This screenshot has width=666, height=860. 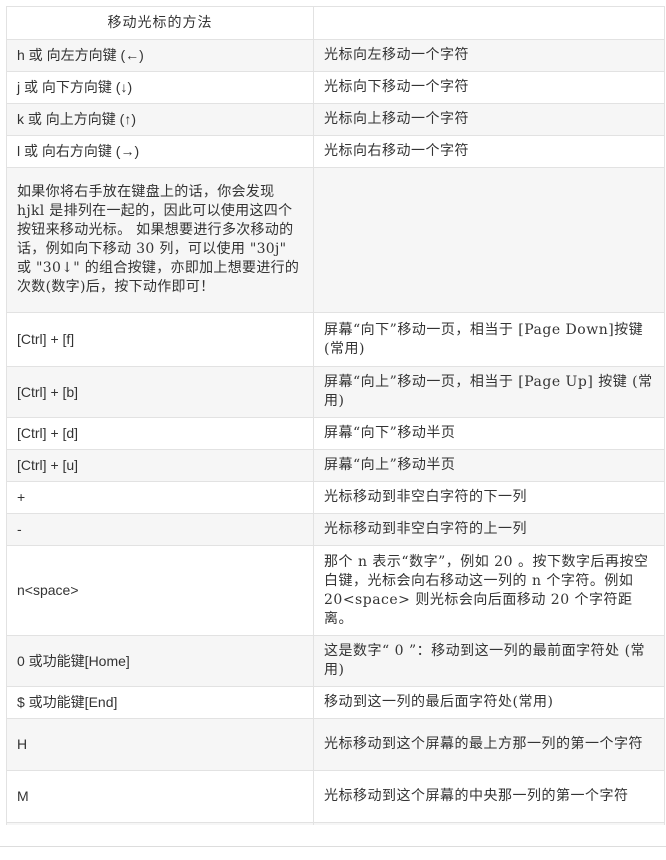 What do you see at coordinates (489, 796) in the screenshot?
I see `row-desc: 光标移动到这个屏幕的中央那一列的第一个字符` at bounding box center [489, 796].